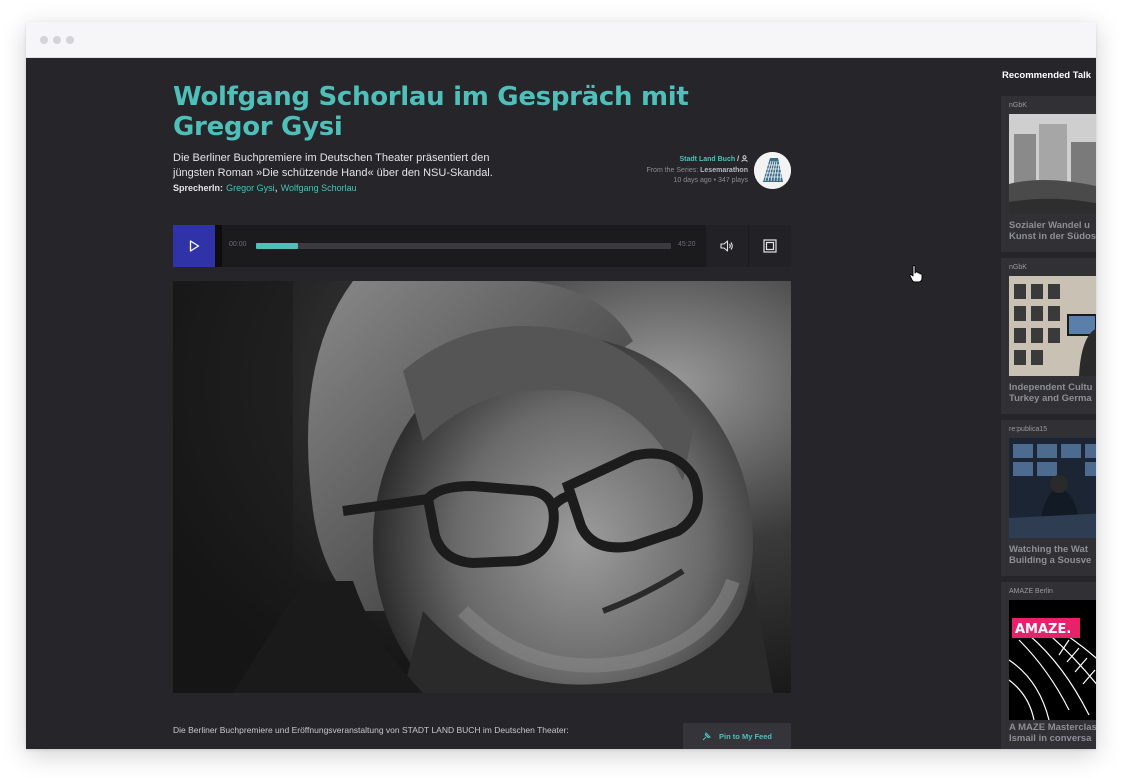 This screenshot has height=778, width=1122. What do you see at coordinates (733, 180) in the screenshot?
I see `play-count: 347 plays` at bounding box center [733, 180].